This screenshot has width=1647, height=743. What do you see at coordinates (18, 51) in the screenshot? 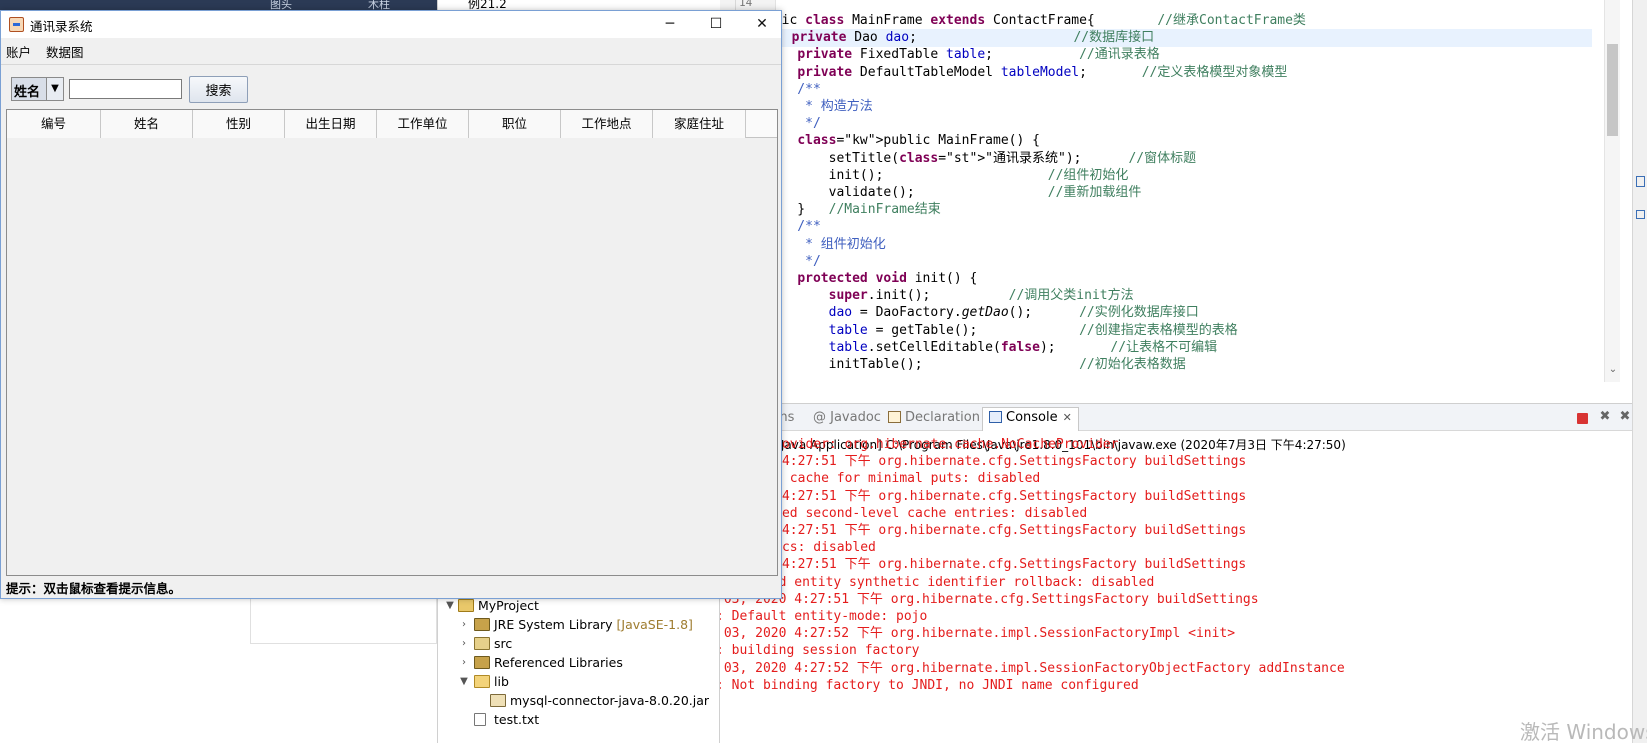
I see `menu-account: 账户` at bounding box center [18, 51].